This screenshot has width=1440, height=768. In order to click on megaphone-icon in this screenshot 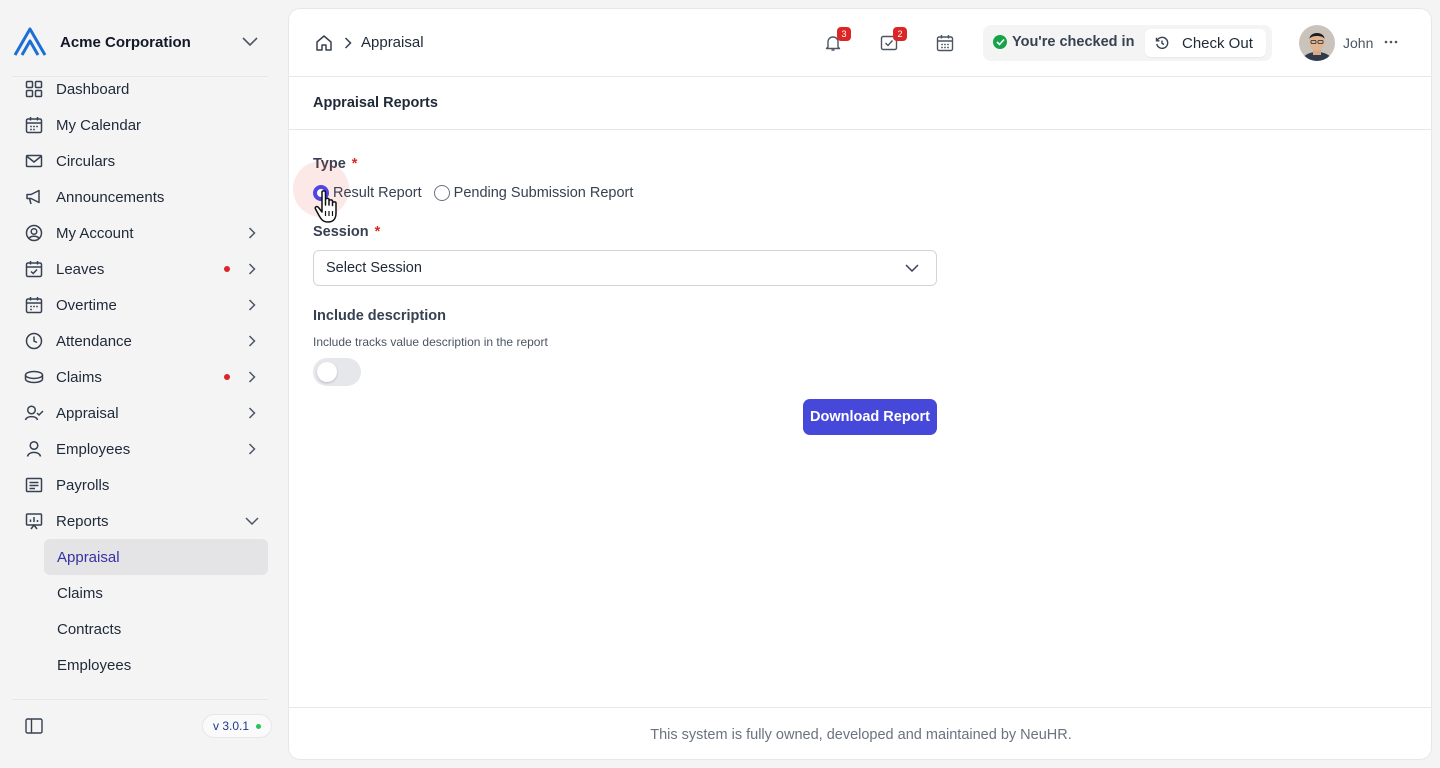, I will do `click(34, 197)`.